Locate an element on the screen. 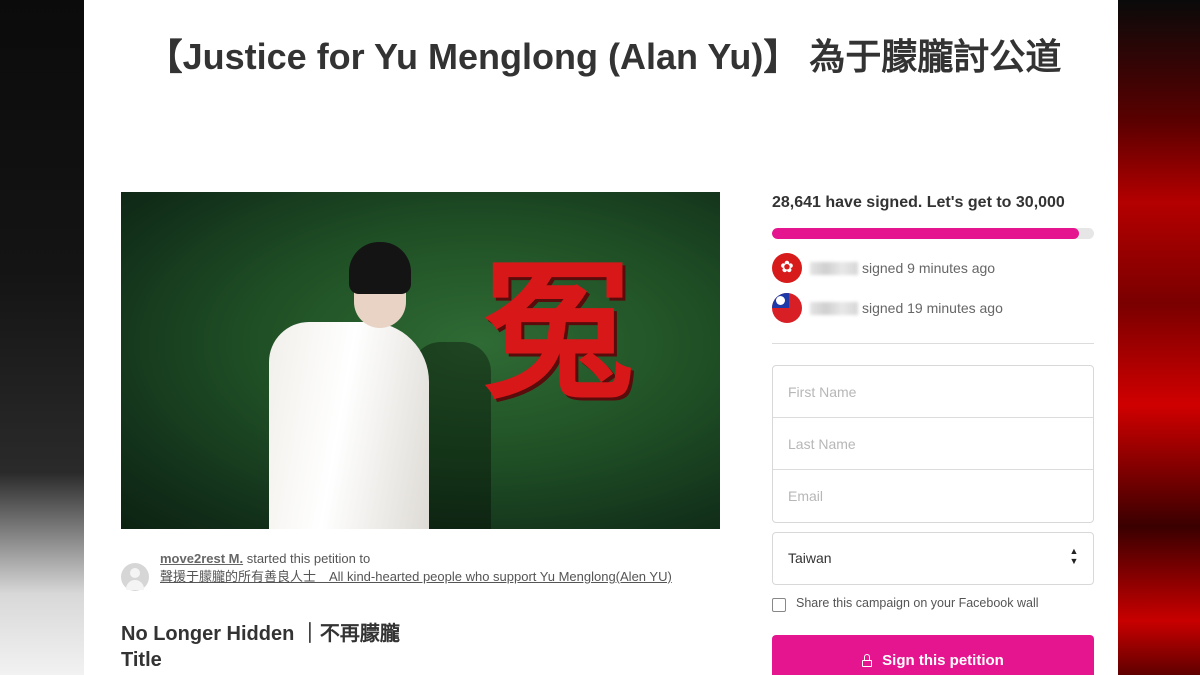 This screenshot has height=675, width=1200. figure-hair is located at coordinates (380, 268).